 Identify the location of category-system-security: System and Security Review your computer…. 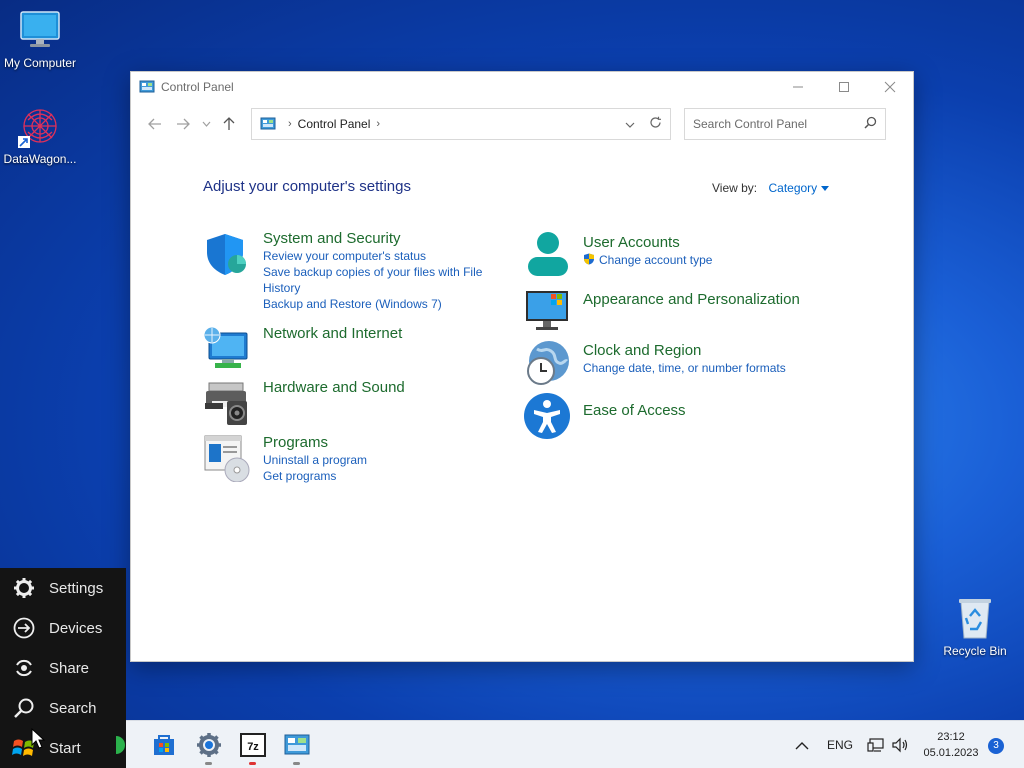
(342, 271).